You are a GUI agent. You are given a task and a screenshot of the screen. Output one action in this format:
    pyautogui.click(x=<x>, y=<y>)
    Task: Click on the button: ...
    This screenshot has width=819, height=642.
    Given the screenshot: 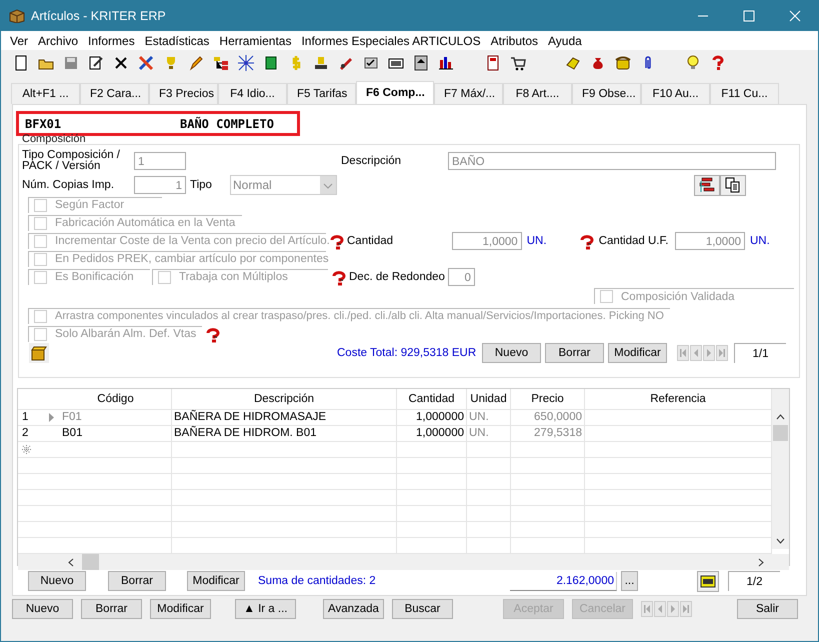 What is the action you would take?
    pyautogui.click(x=629, y=581)
    